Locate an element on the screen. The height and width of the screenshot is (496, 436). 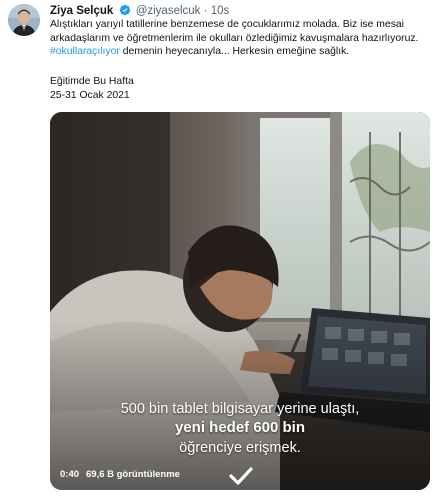
video-caption-line2: yeni hedef 600 bin is located at coordinates (240, 427).